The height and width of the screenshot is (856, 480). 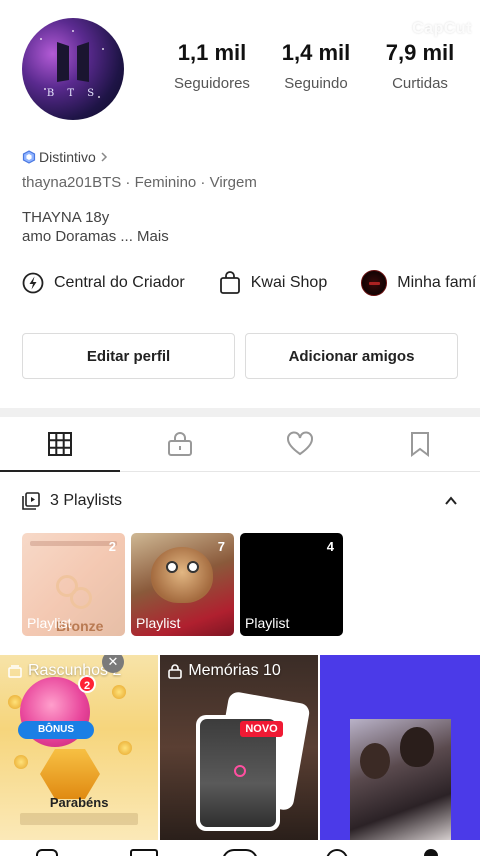 I want to click on congrats-text: Parabéns, so click(x=79, y=802).